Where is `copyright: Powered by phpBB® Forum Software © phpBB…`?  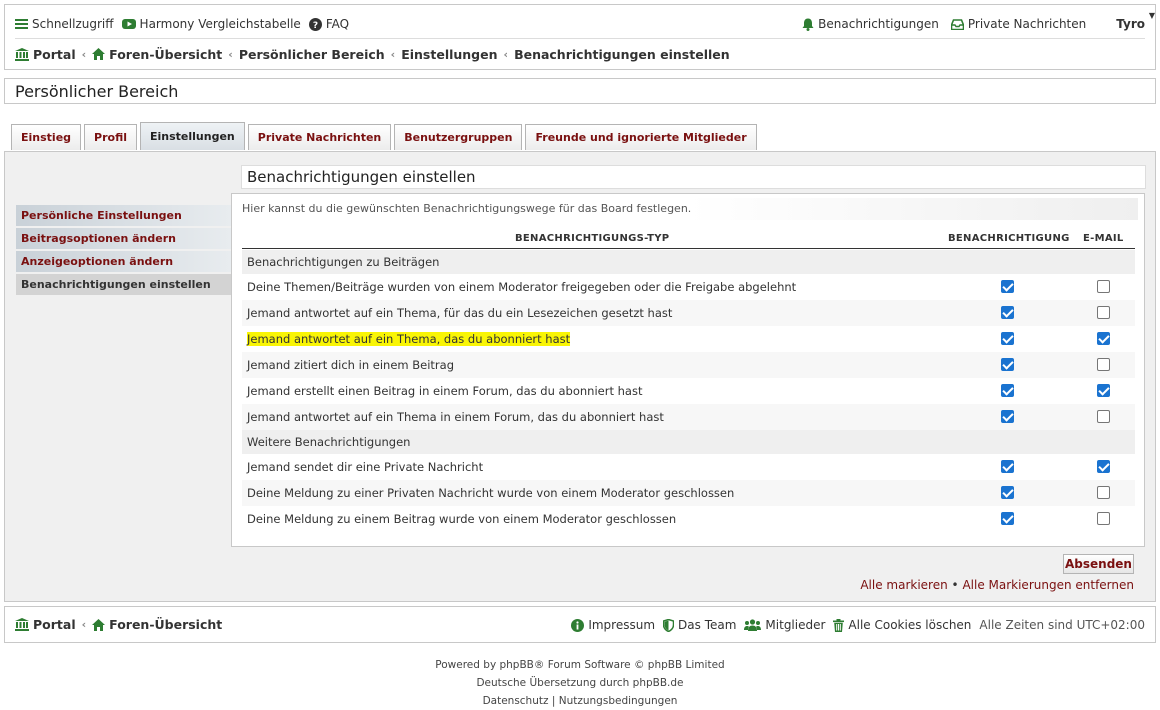 copyright: Powered by phpBB® Forum Software © phpBB… is located at coordinates (580, 683).